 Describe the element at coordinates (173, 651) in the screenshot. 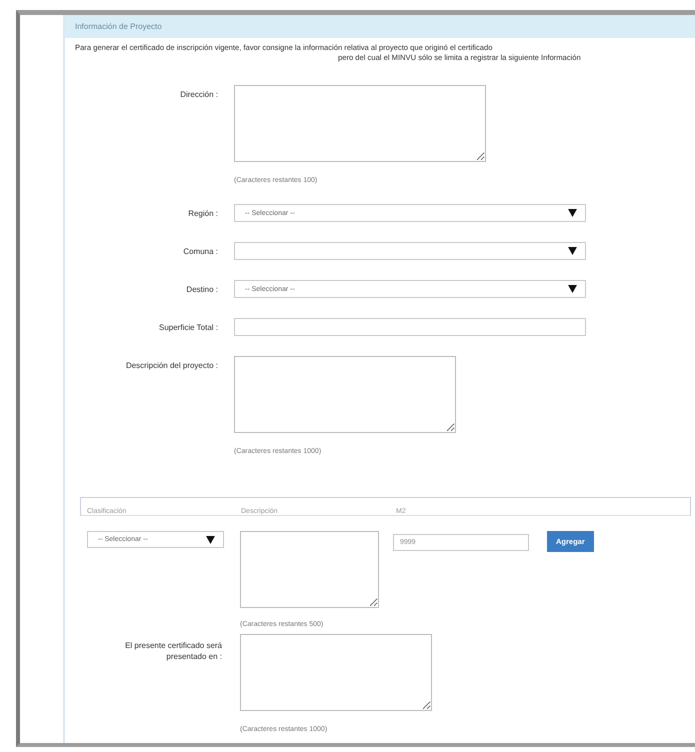

I see `field-label: El presente certificado será presentado en :` at that location.